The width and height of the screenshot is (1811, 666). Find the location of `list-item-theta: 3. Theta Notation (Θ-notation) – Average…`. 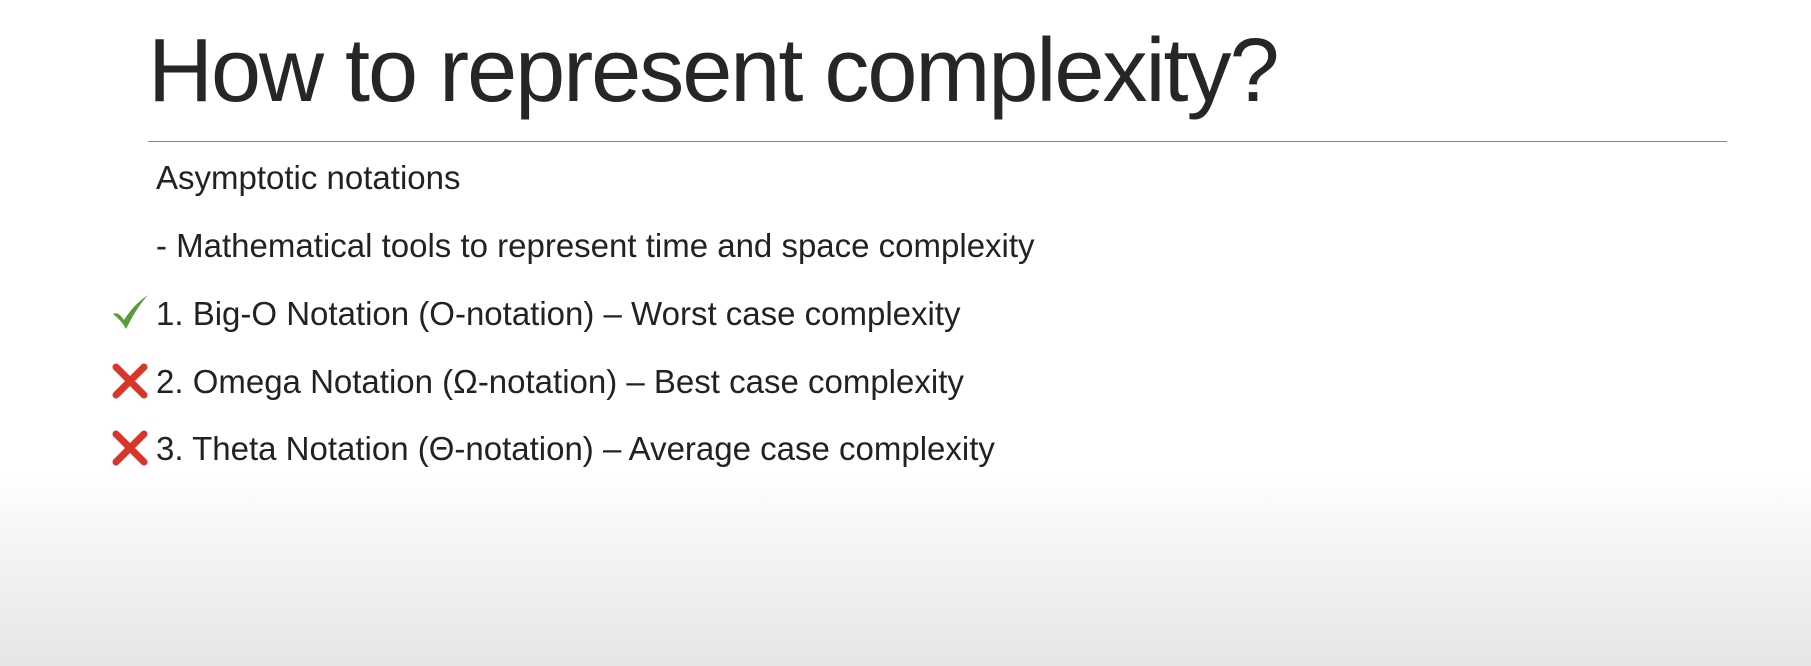

list-item-theta: 3. Theta Notation (Θ-notation) – Average… is located at coordinates (575, 448).